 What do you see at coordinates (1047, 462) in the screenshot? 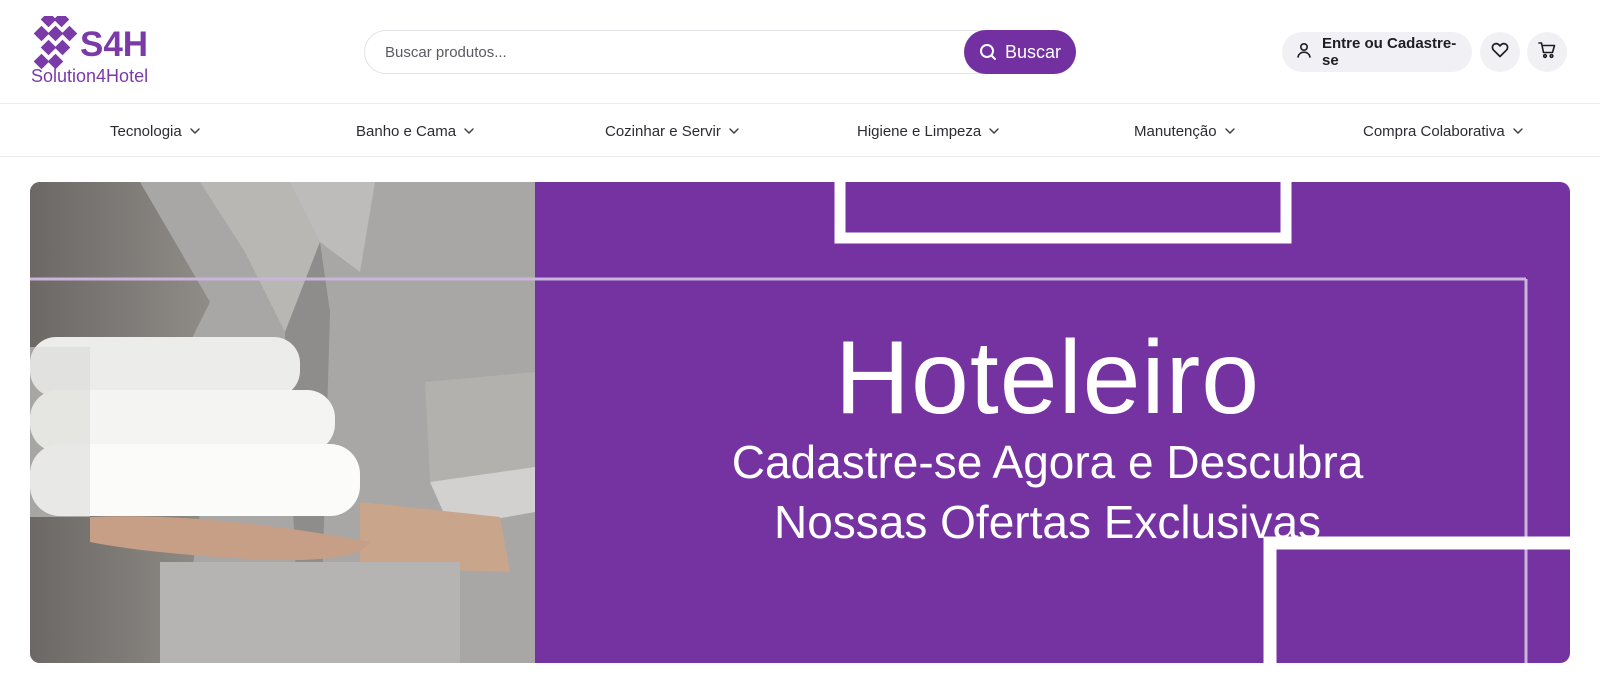
I see `banner-subtitle-line-1: Cadastre-se Agora e Descubra` at bounding box center [1047, 462].